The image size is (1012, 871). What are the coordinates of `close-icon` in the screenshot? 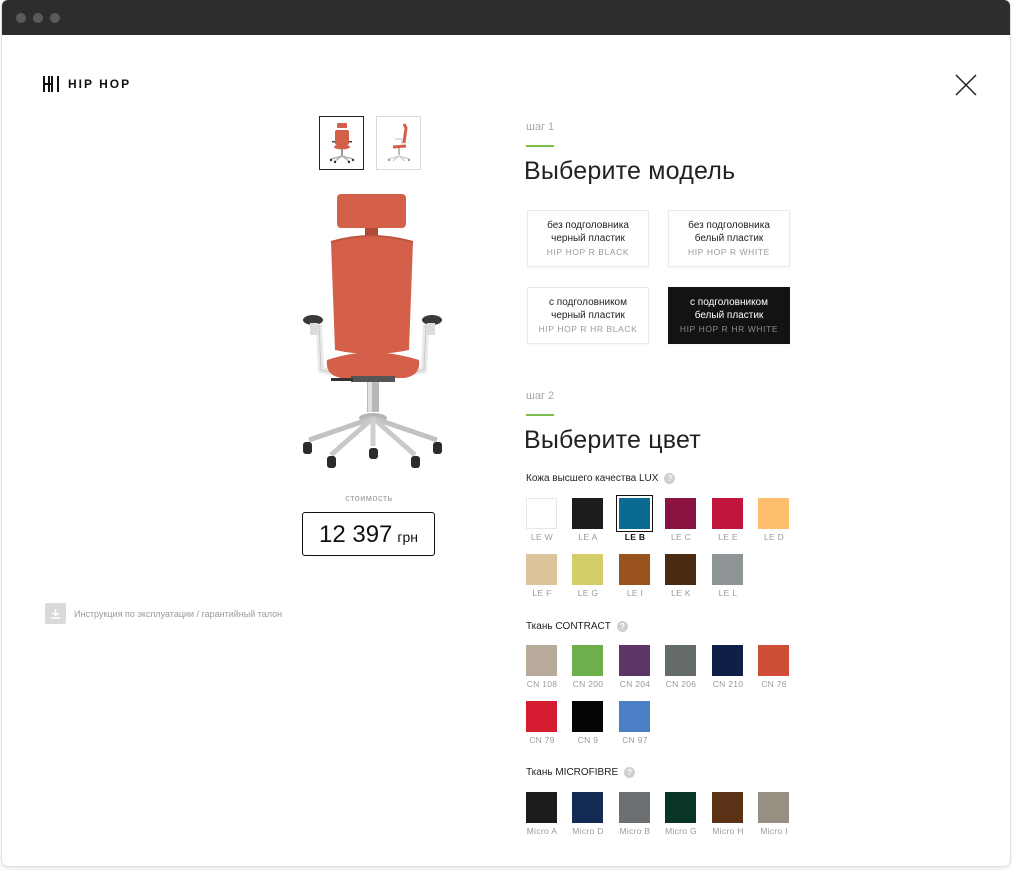 It's located at (966, 85).